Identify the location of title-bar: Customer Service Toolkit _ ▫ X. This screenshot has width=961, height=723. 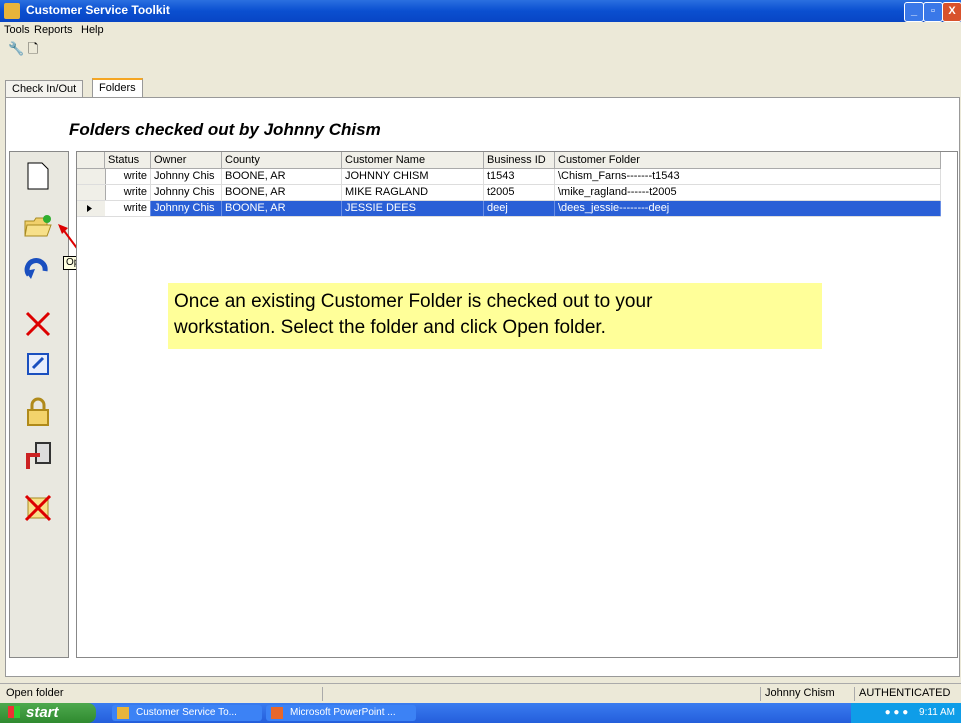
(480, 11).